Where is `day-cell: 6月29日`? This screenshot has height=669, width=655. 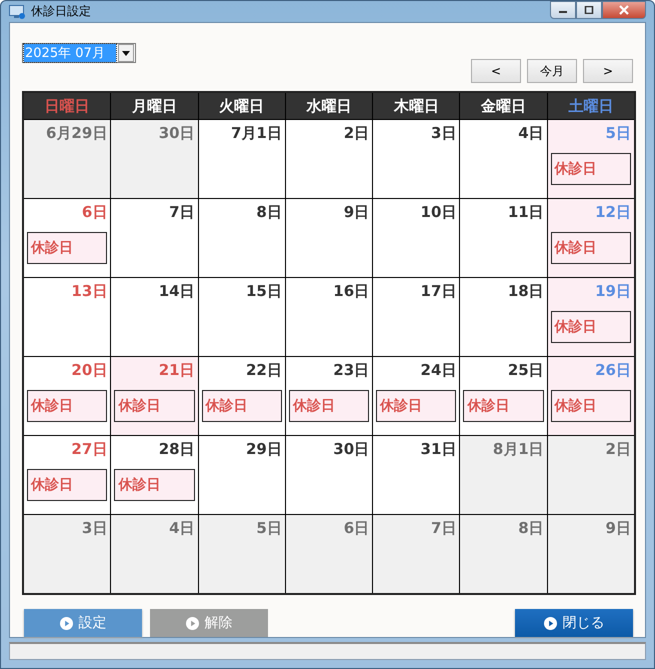
day-cell: 6月29日 is located at coordinates (67, 159).